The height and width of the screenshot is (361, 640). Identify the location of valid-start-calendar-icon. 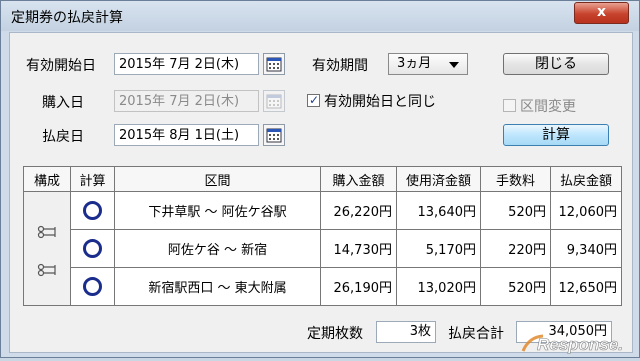
(274, 64).